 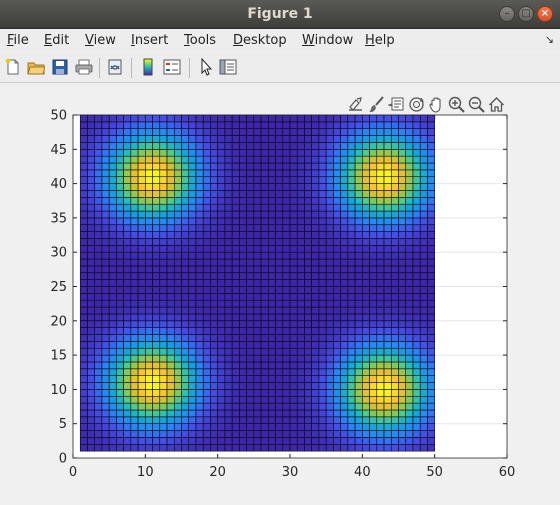 What do you see at coordinates (58, 150) in the screenshot?
I see `y-tick-label: 45` at bounding box center [58, 150].